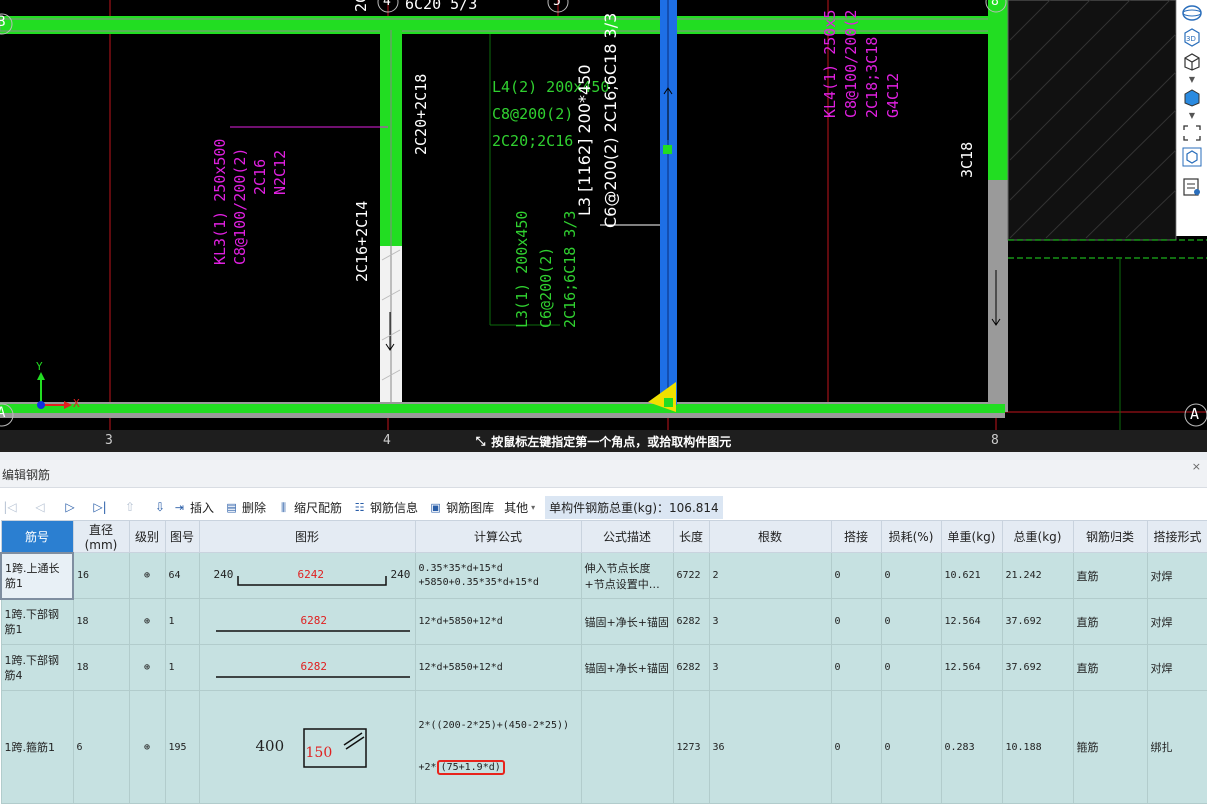 The width and height of the screenshot is (1207, 804). Describe the element at coordinates (307, 536) in the screenshot. I see `col-header-shape: 图形` at that location.